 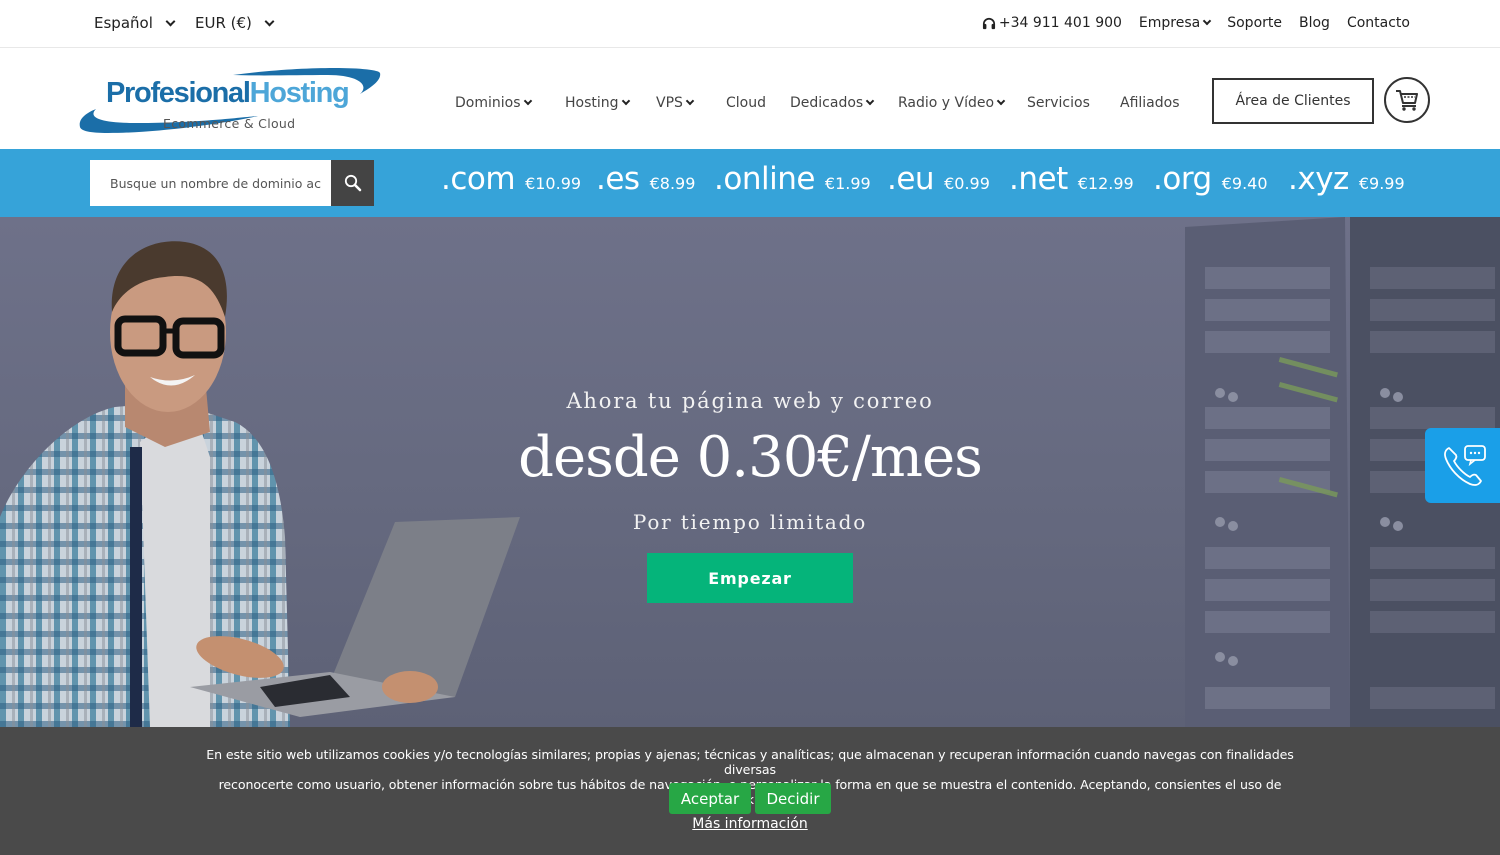 I want to click on logo: ProfesionalHosting Ecommerce & Cloud, so click(x=230, y=97).